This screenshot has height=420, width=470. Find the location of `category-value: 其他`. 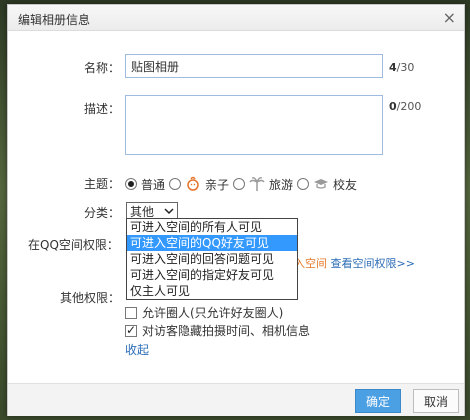

category-value: 其他 is located at coordinates (142, 211).